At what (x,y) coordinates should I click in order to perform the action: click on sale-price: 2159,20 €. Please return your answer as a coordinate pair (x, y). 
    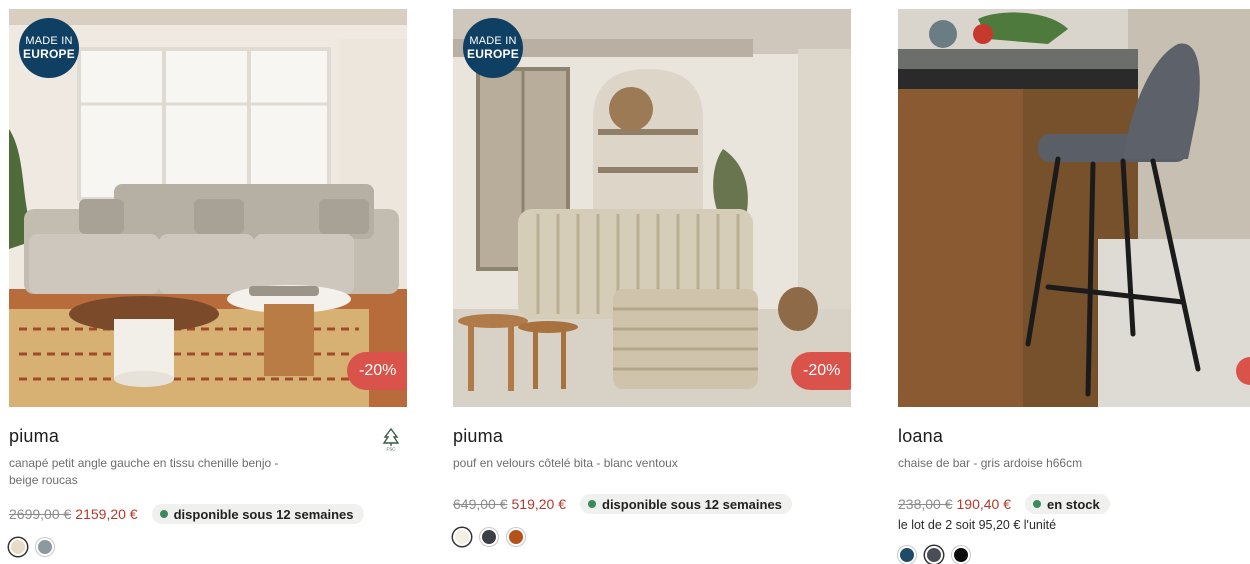
    Looking at the image, I should click on (106, 514).